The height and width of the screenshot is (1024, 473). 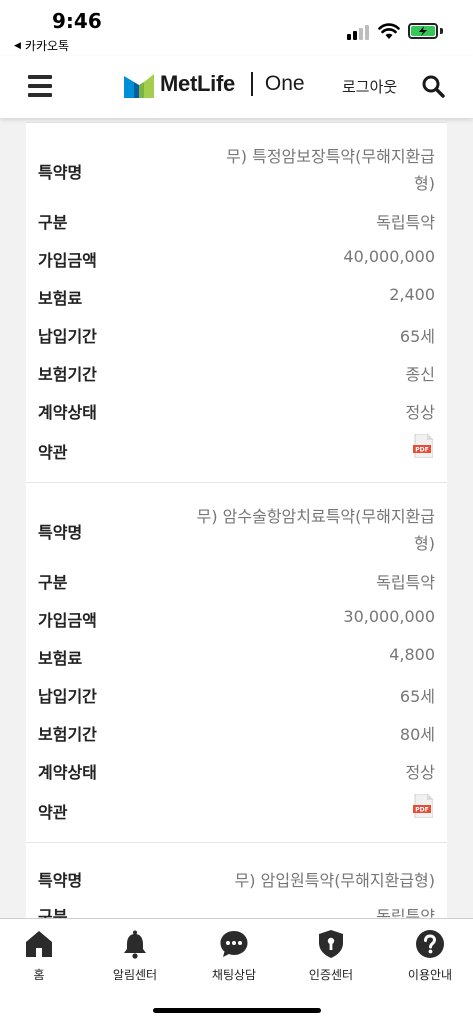 I want to click on wifi-icon, so click(x=389, y=31).